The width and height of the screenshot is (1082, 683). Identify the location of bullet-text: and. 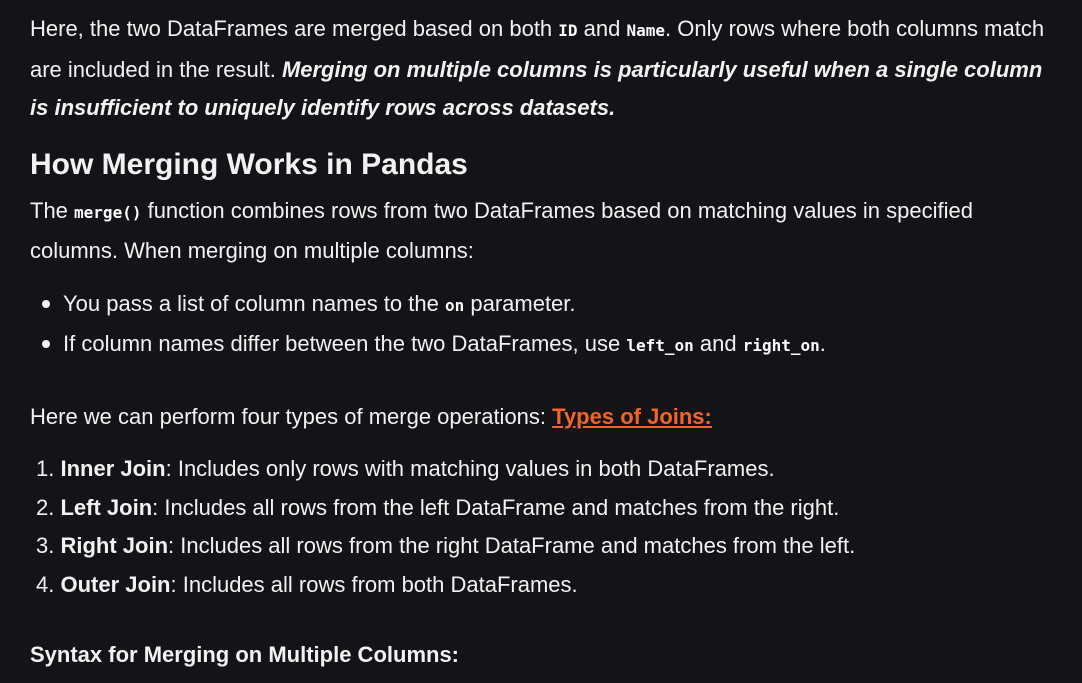
(718, 343).